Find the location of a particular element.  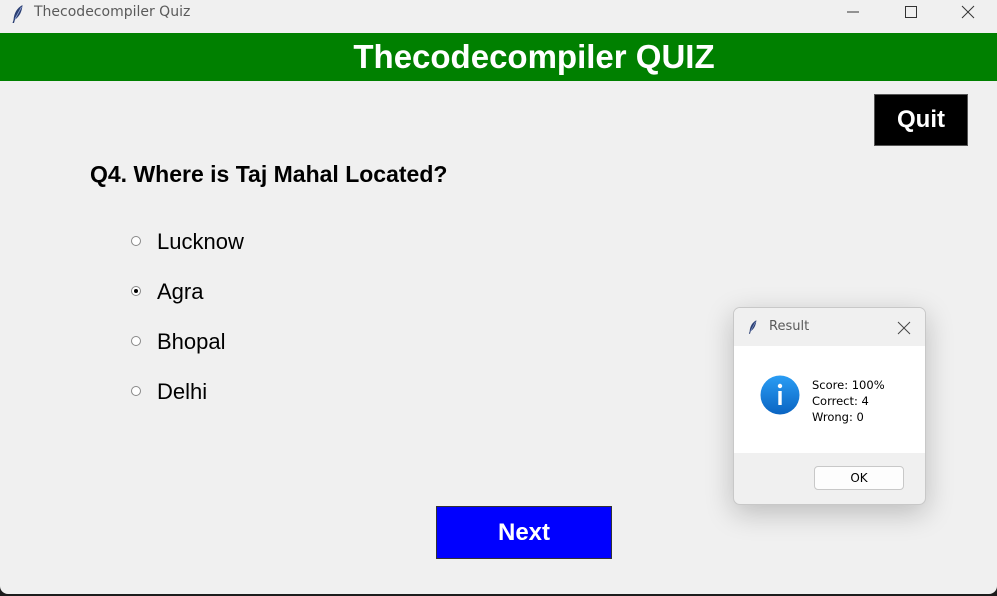

question-text: Q4. Where is Taj Mahal Located? is located at coordinates (269, 174).